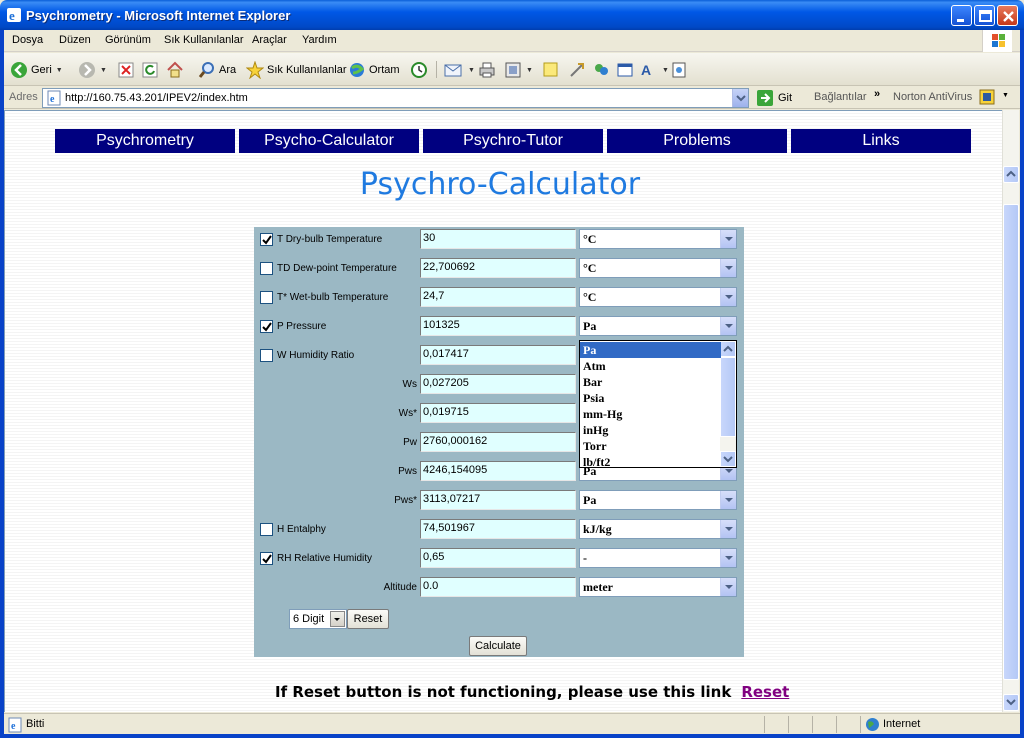 The width and height of the screenshot is (1024, 738). Describe the element at coordinates (650, 398) in the screenshot. I see `pressure-option: Psia` at that location.